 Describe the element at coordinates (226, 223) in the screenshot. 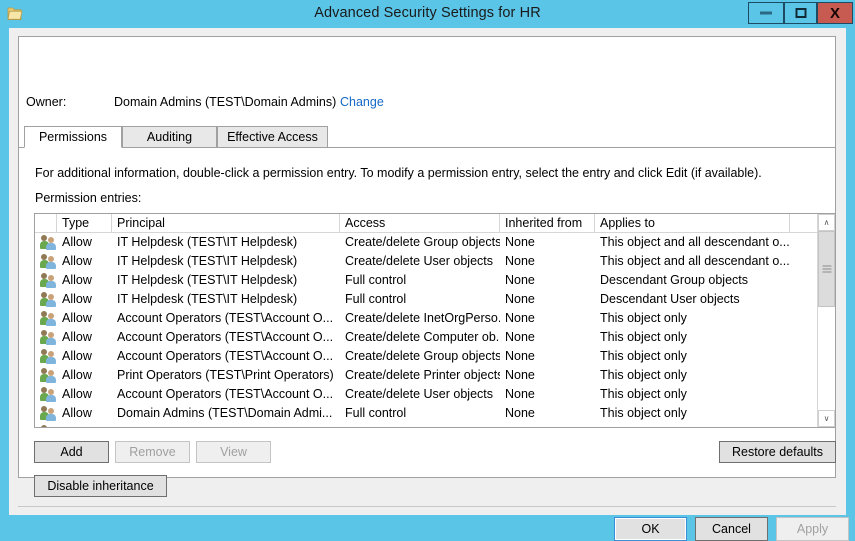

I see `column-header-principal: Principal` at that location.